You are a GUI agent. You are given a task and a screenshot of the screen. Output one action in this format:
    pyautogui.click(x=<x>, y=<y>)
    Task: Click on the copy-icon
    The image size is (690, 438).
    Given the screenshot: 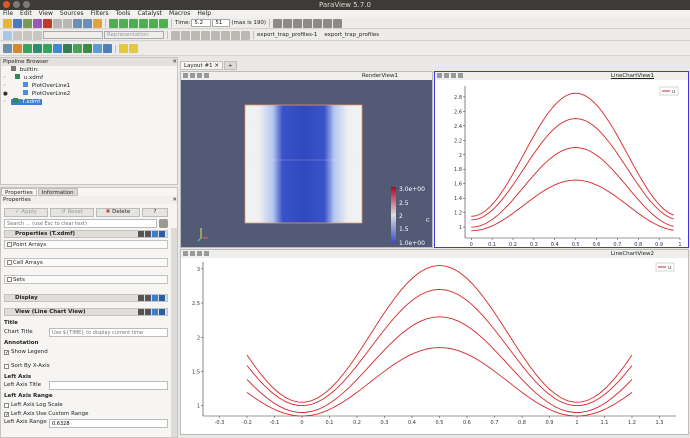 What is the action you would take?
    pyautogui.click(x=141, y=312)
    